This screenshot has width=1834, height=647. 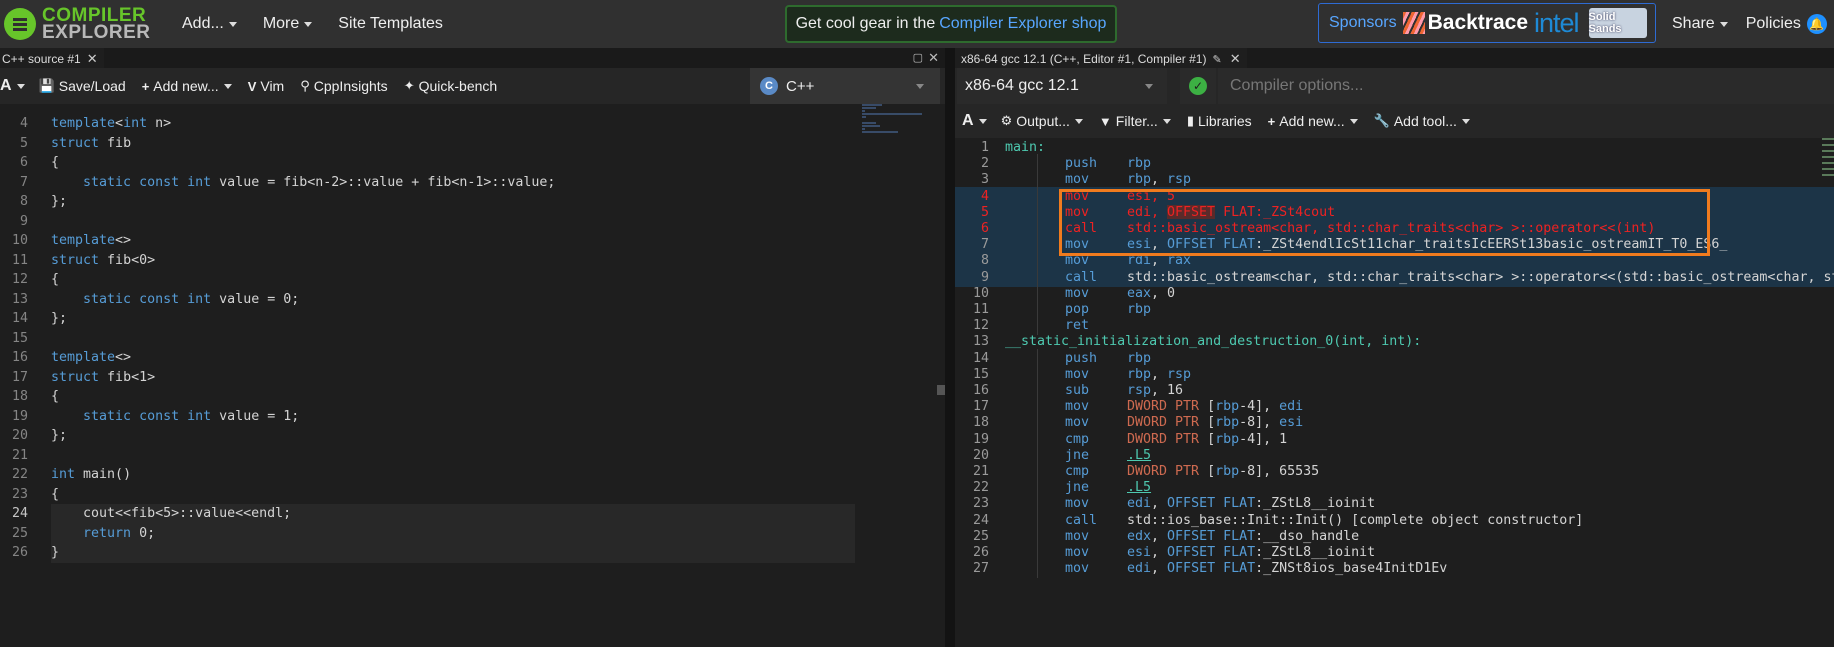 I want to click on line-number: 24, so click(x=19, y=513).